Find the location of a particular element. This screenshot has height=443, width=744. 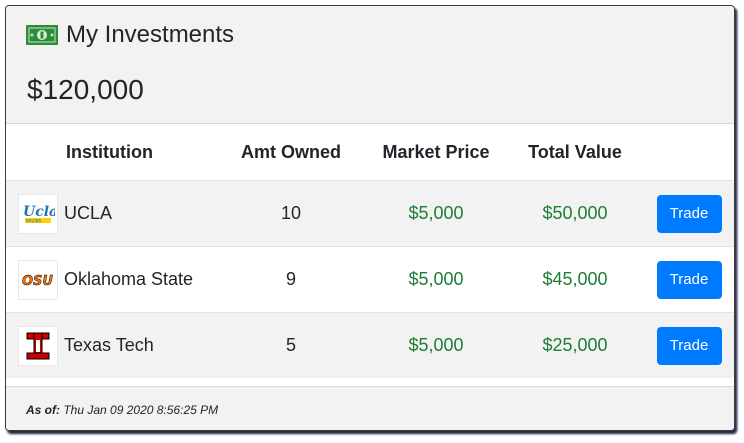

institution-cell: OSU Oklahoma State is located at coordinates (111, 279).